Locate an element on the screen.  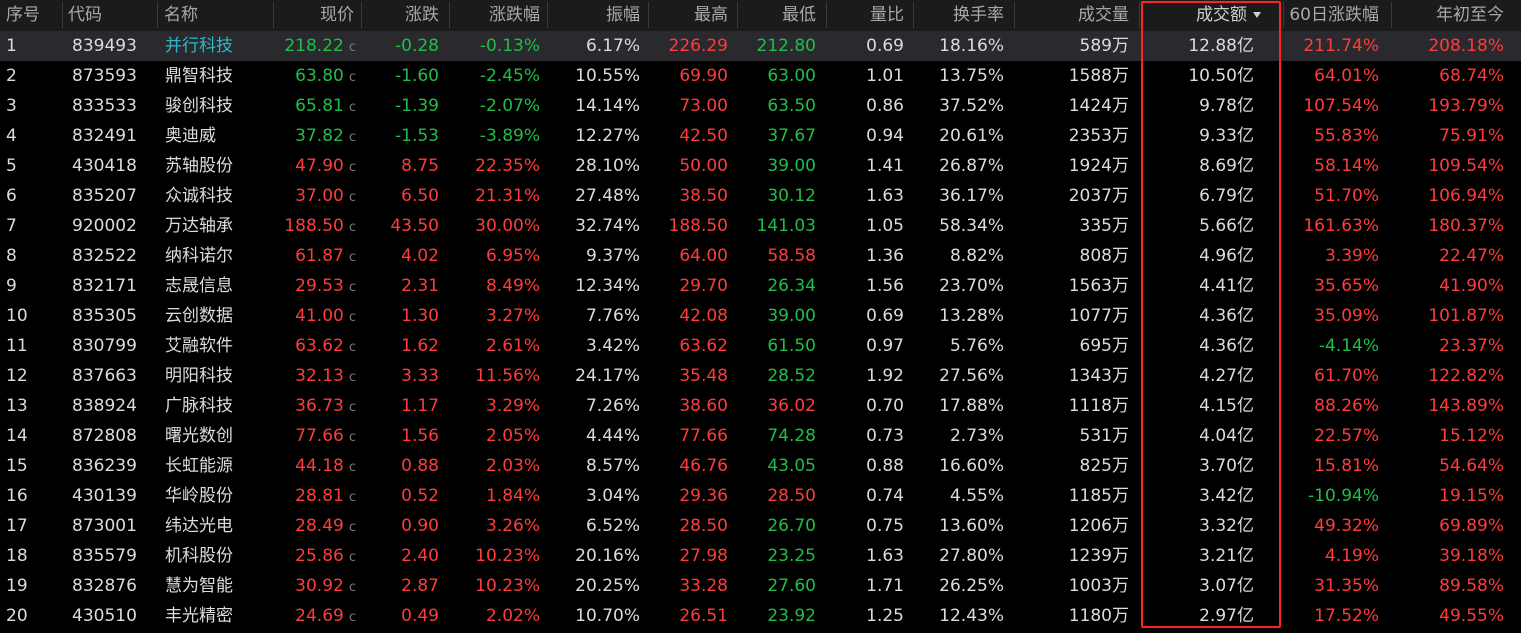
cell-code: 832171 is located at coordinates (117, 286).